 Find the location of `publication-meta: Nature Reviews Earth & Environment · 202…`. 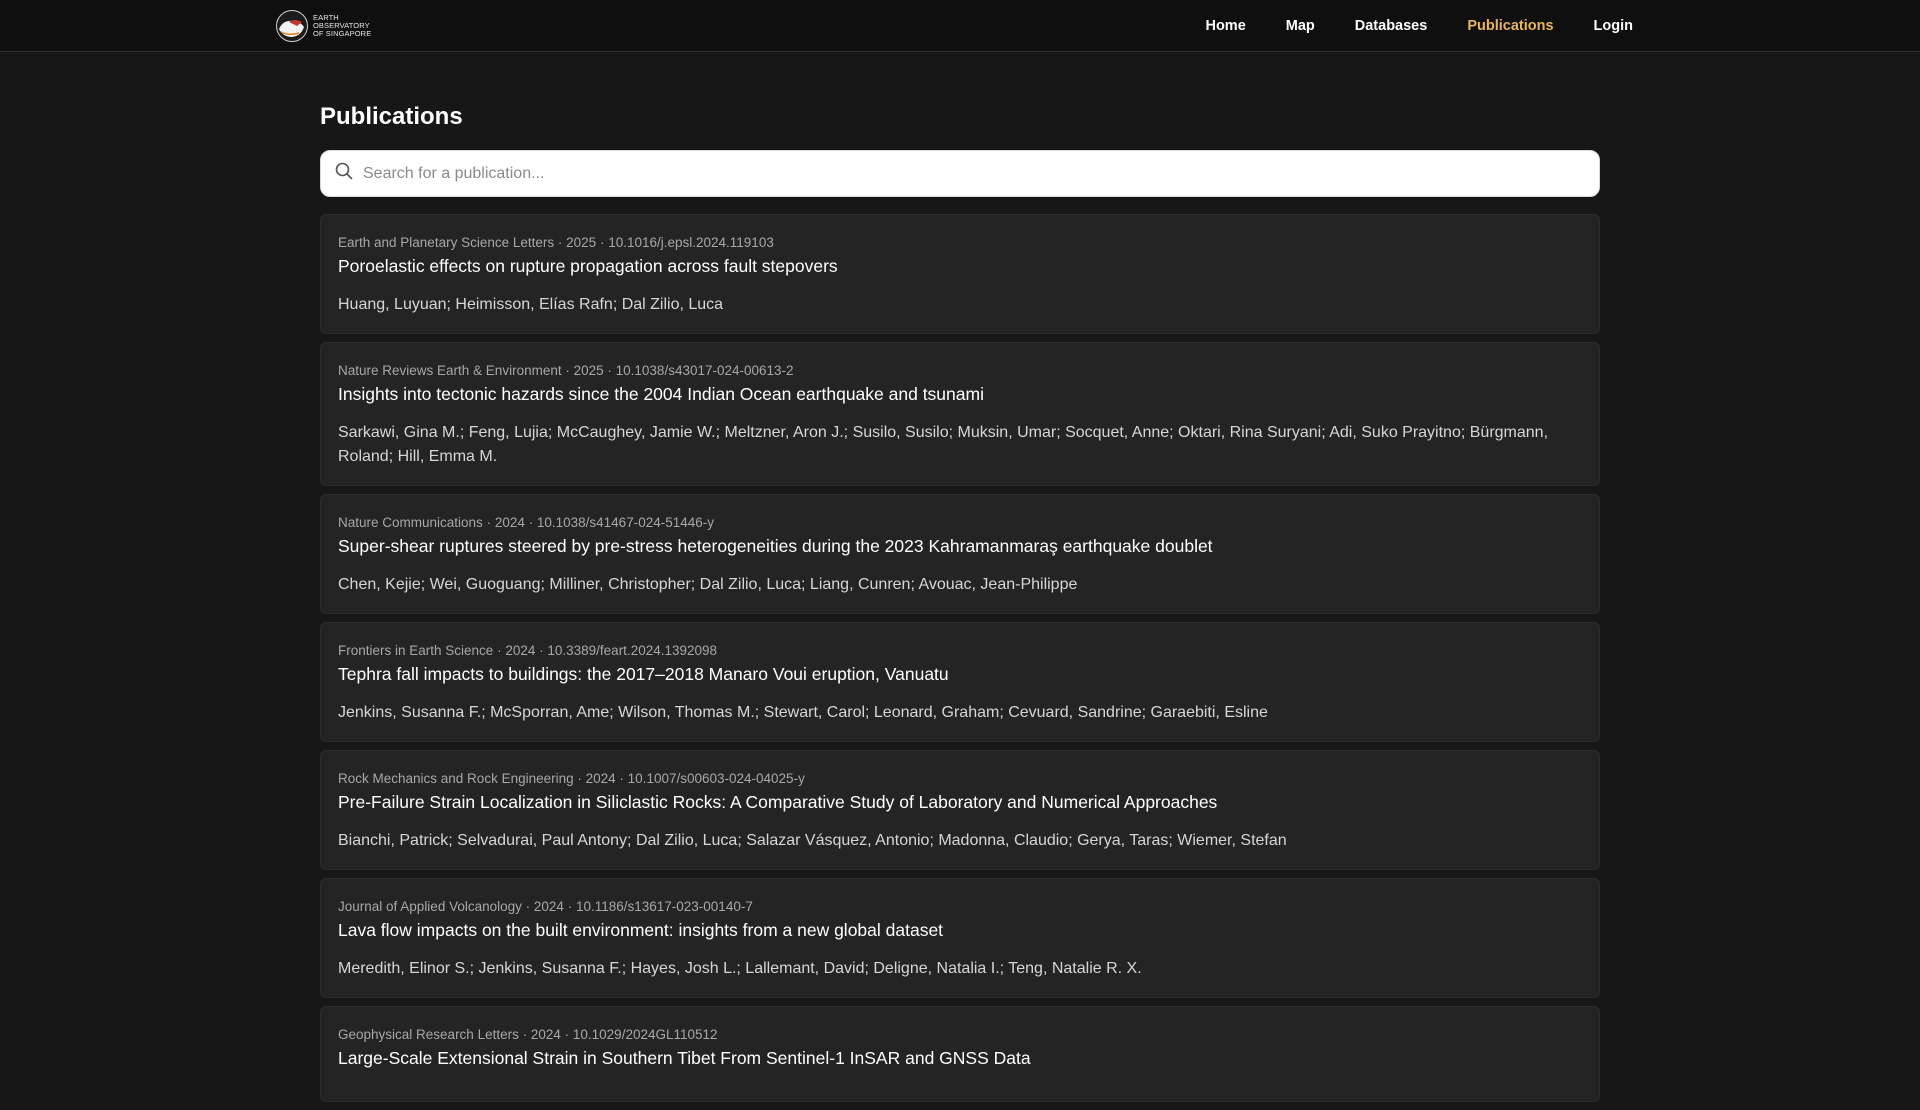

publication-meta: Nature Reviews Earth & Environment · 202… is located at coordinates (566, 370).